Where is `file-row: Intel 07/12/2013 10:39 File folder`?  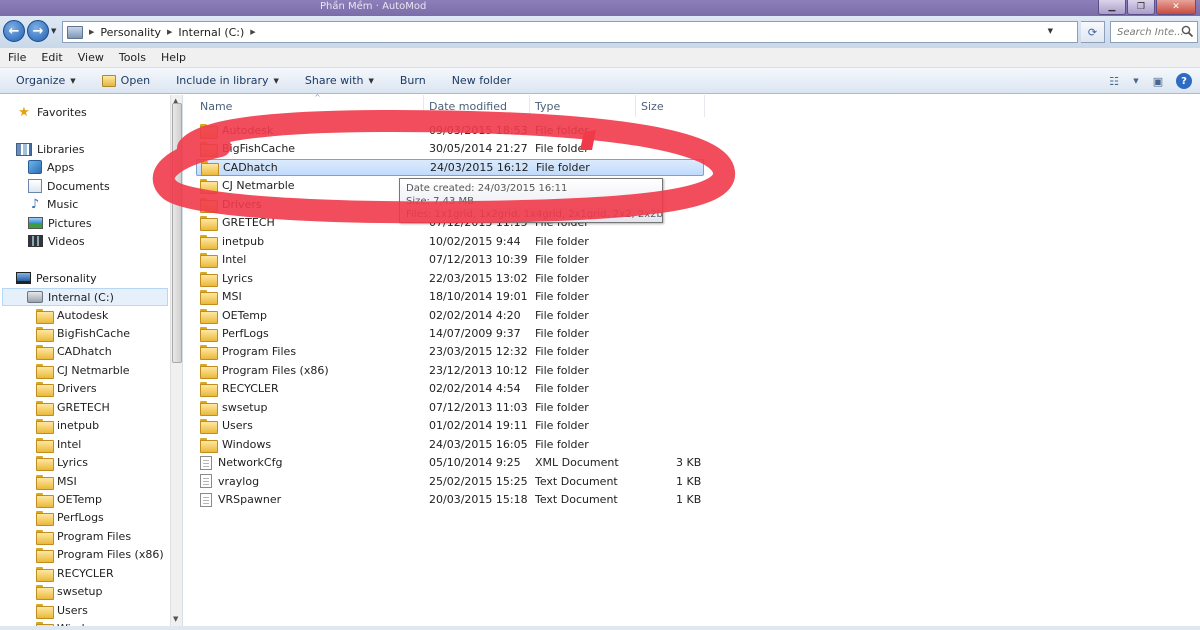
file-row: Intel 07/12/2013 10:39 File folder is located at coordinates (450, 260).